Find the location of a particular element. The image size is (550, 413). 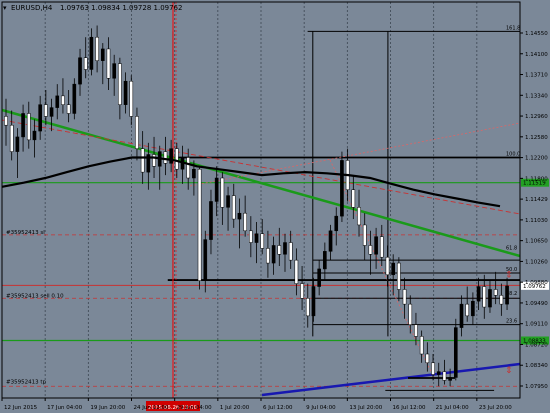

y-tick-label: 1.11800 is located at coordinates (536, 179).